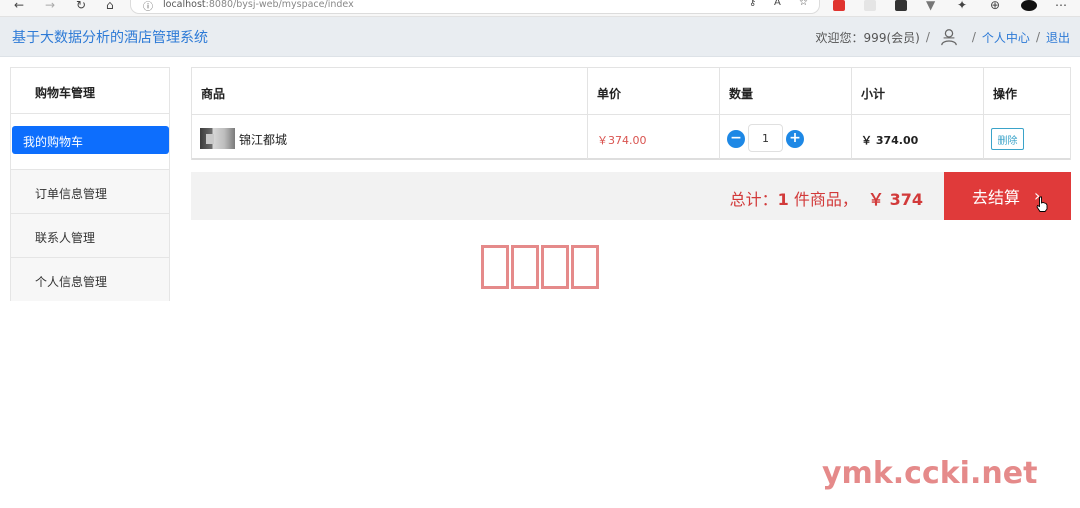 This screenshot has width=1080, height=508. I want to click on sidebar: 购物车管理 我的购物车 订单信息管理 联系人管理 个人信息管理, so click(90, 184).